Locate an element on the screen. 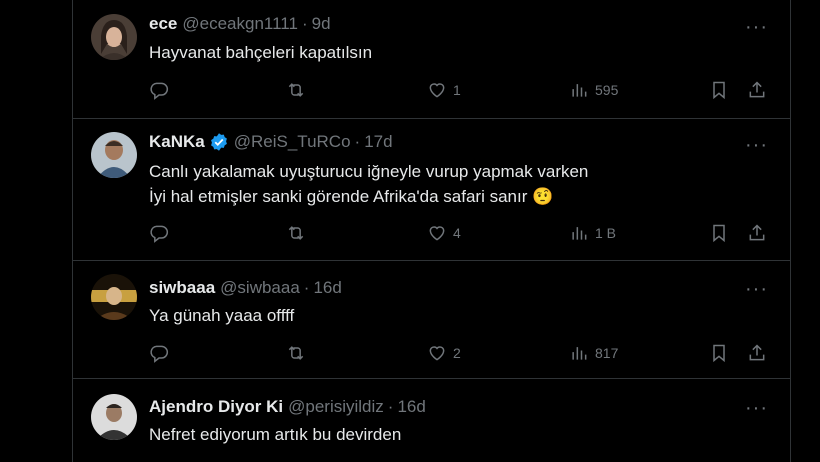 This screenshot has height=462, width=820. author-name: siwbaaa is located at coordinates (182, 288).